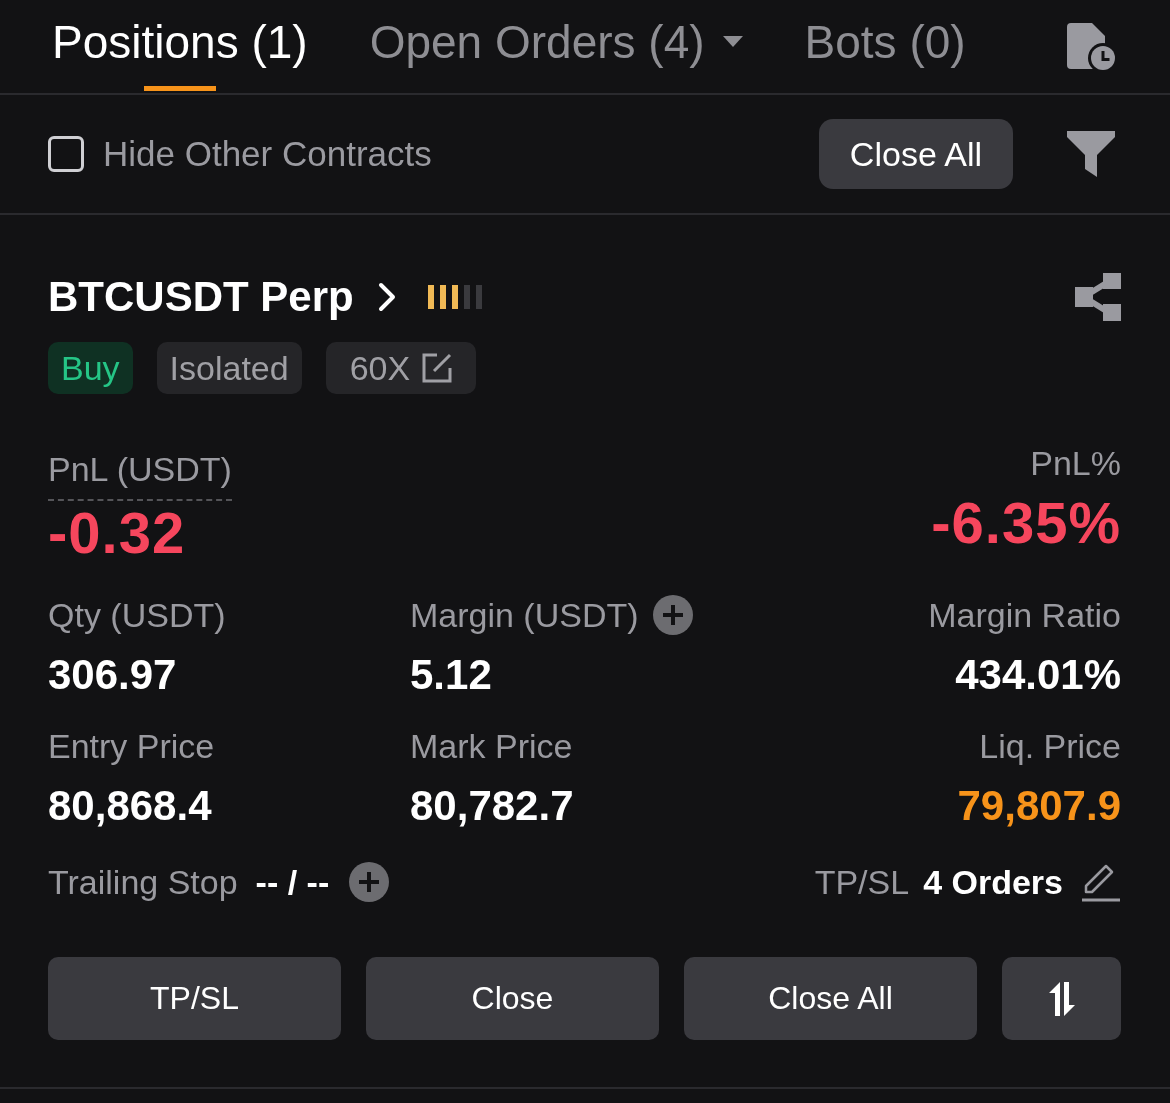  What do you see at coordinates (130, 806) in the screenshot?
I see `stat-value: 80,868.4` at bounding box center [130, 806].